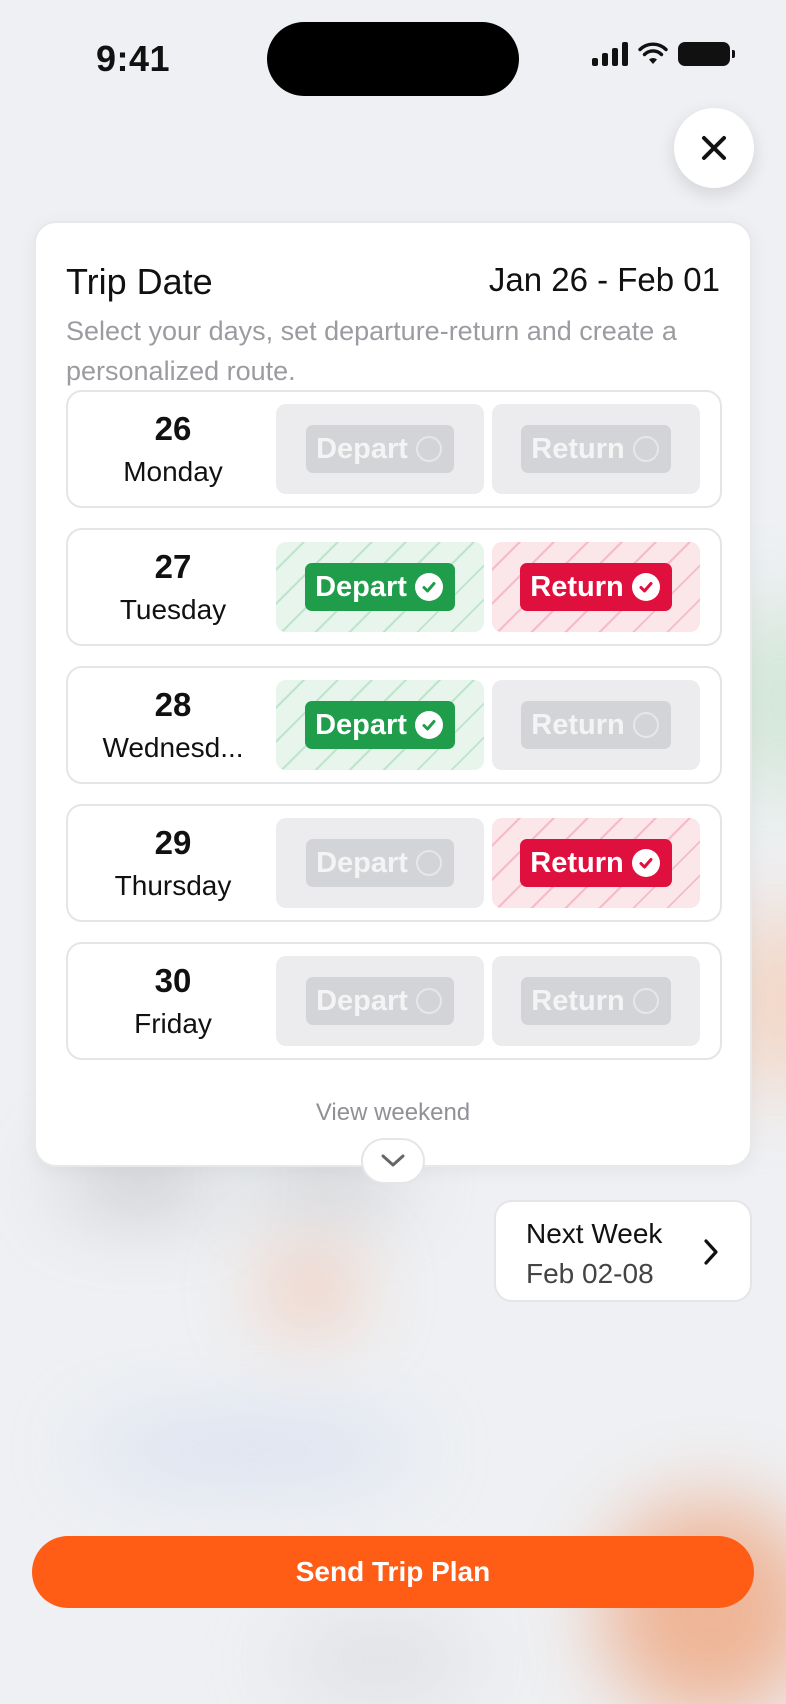  What do you see at coordinates (173, 980) in the screenshot?
I see `day-number: 30` at bounding box center [173, 980].